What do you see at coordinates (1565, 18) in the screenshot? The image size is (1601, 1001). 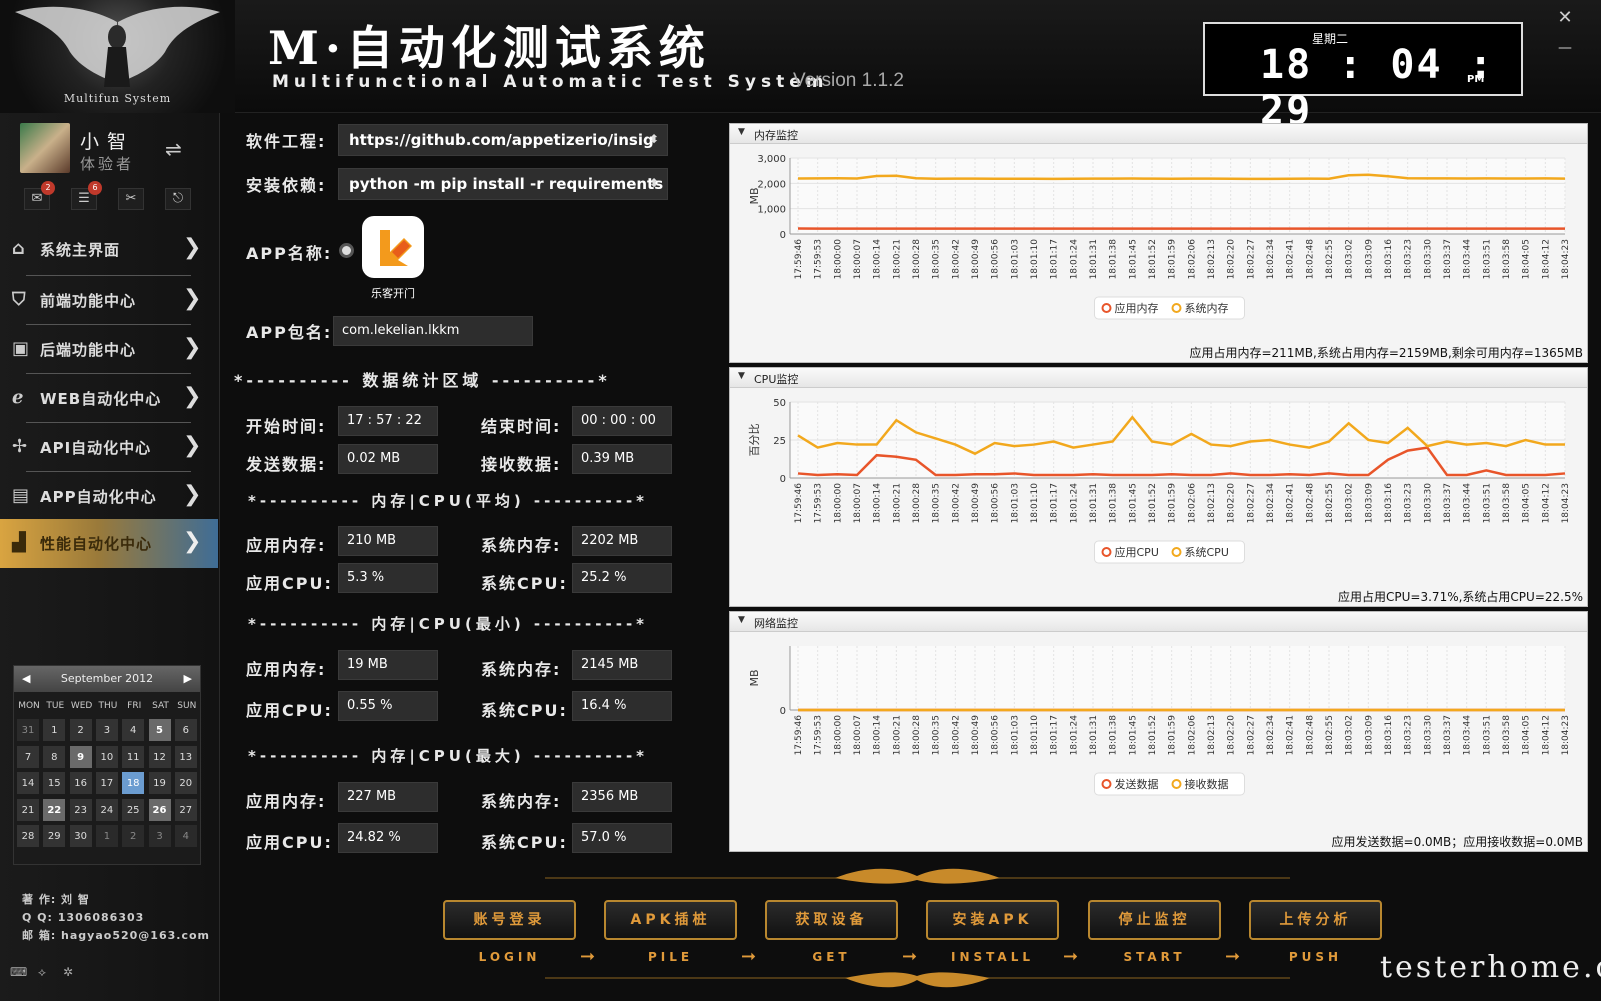 I see `close-icon: ✕` at bounding box center [1565, 18].